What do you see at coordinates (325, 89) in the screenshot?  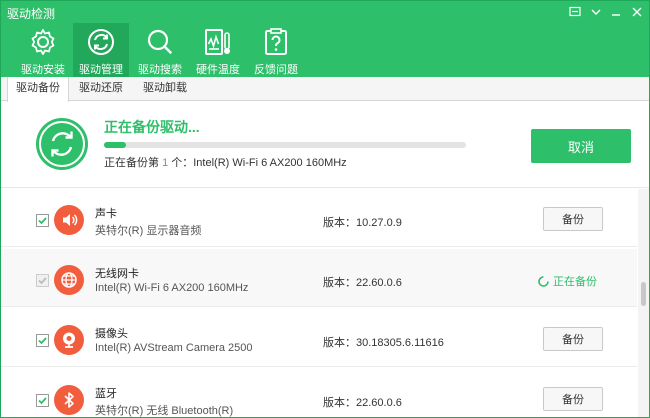 I see `sub-tab-bar: 驱动备份 驱动还原 驱动卸载` at bounding box center [325, 89].